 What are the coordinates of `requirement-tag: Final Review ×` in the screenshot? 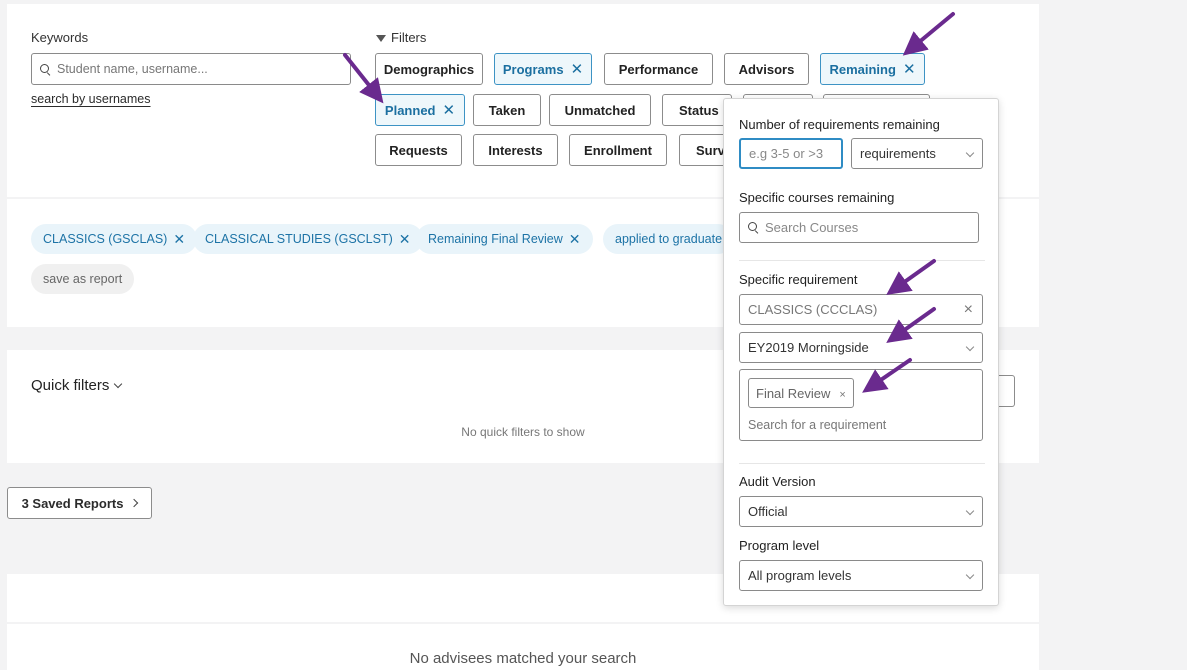 It's located at (801, 393).